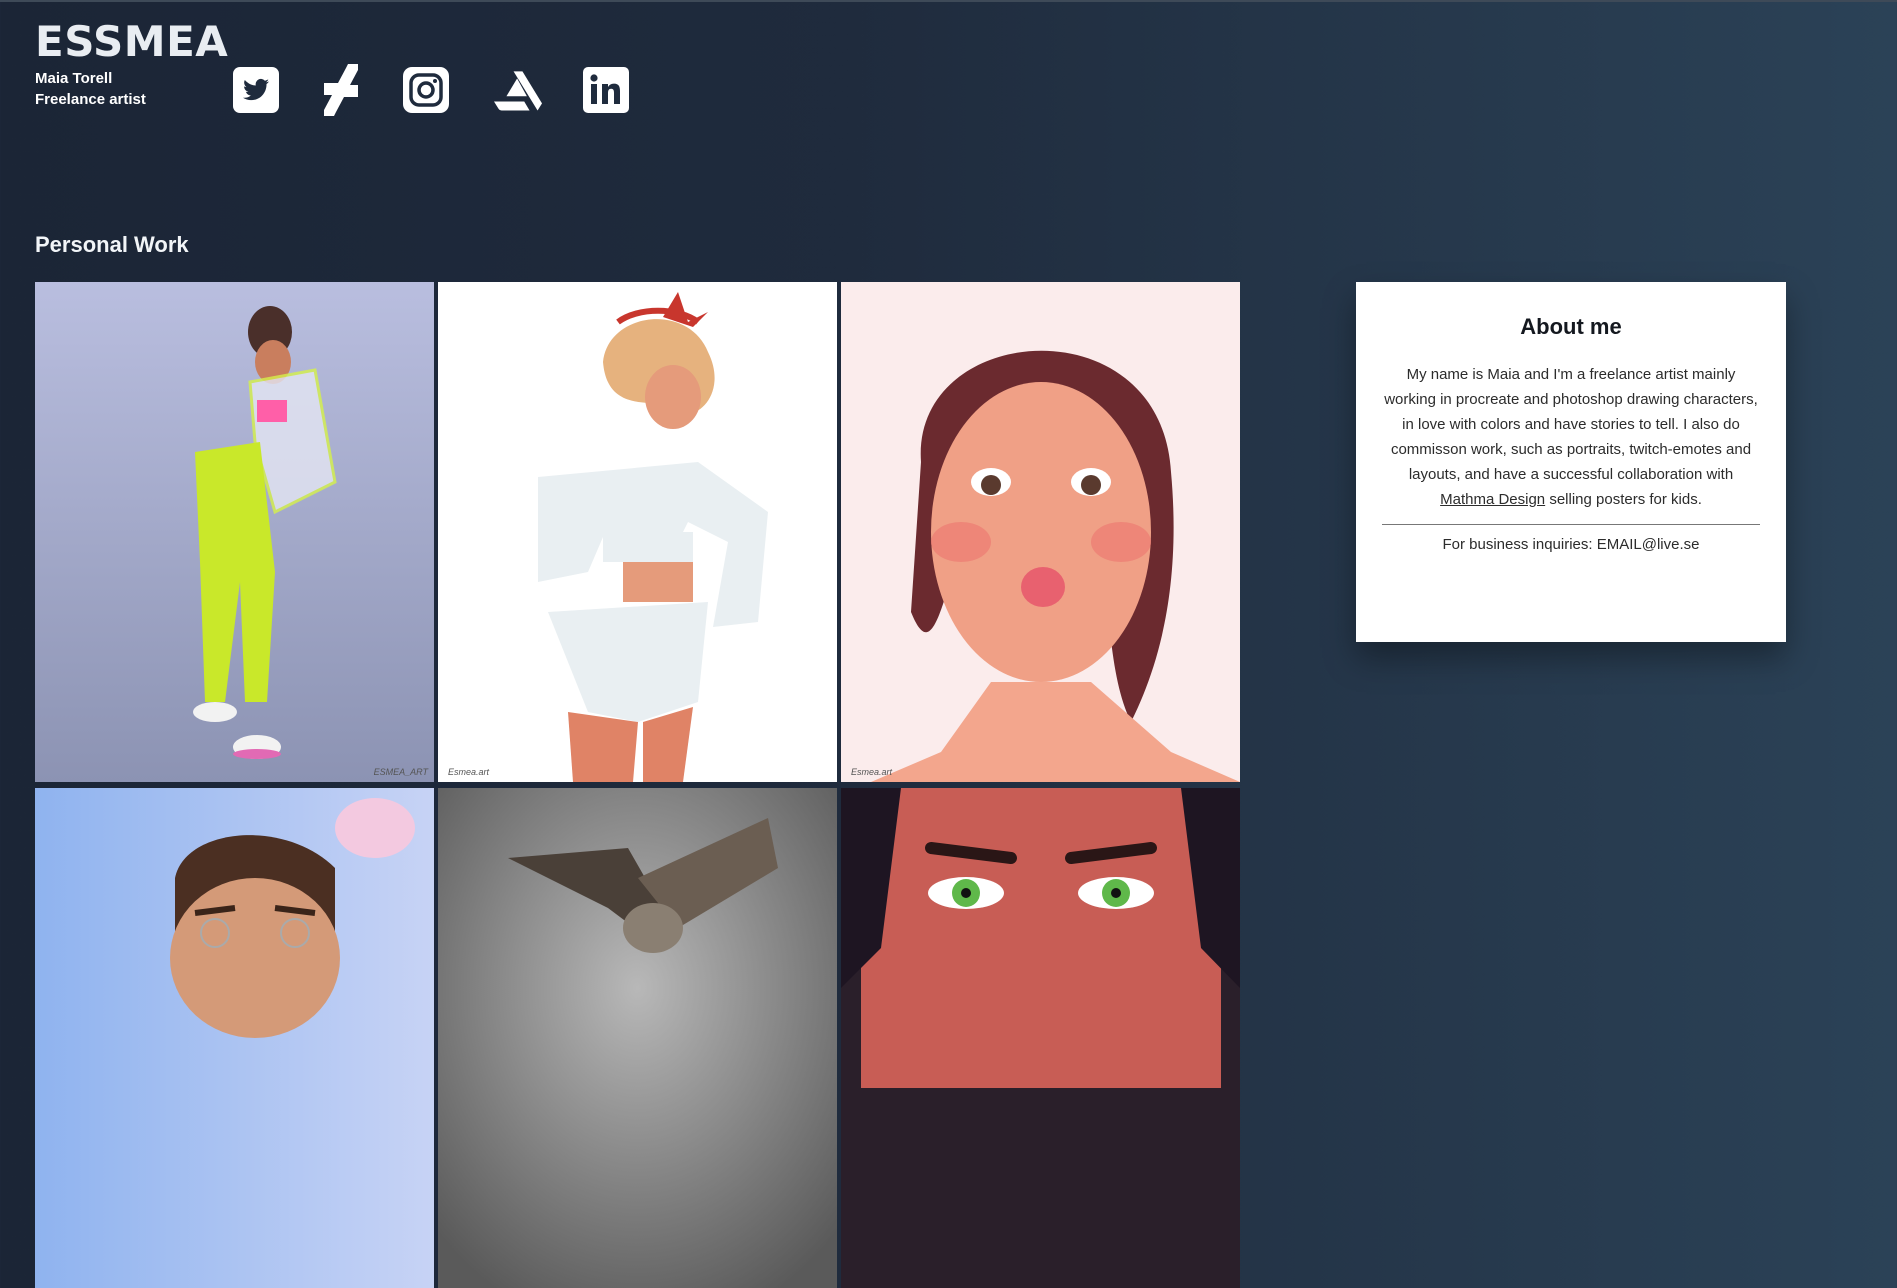  What do you see at coordinates (1571, 544) in the screenshot?
I see `business-inquiries: For business inquiries: EMAIL@live.se` at bounding box center [1571, 544].